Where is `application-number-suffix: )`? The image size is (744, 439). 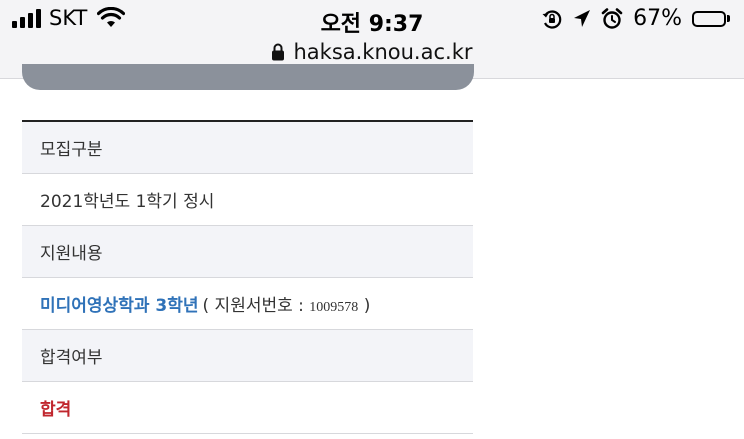
application-number-suffix: ) is located at coordinates (364, 306).